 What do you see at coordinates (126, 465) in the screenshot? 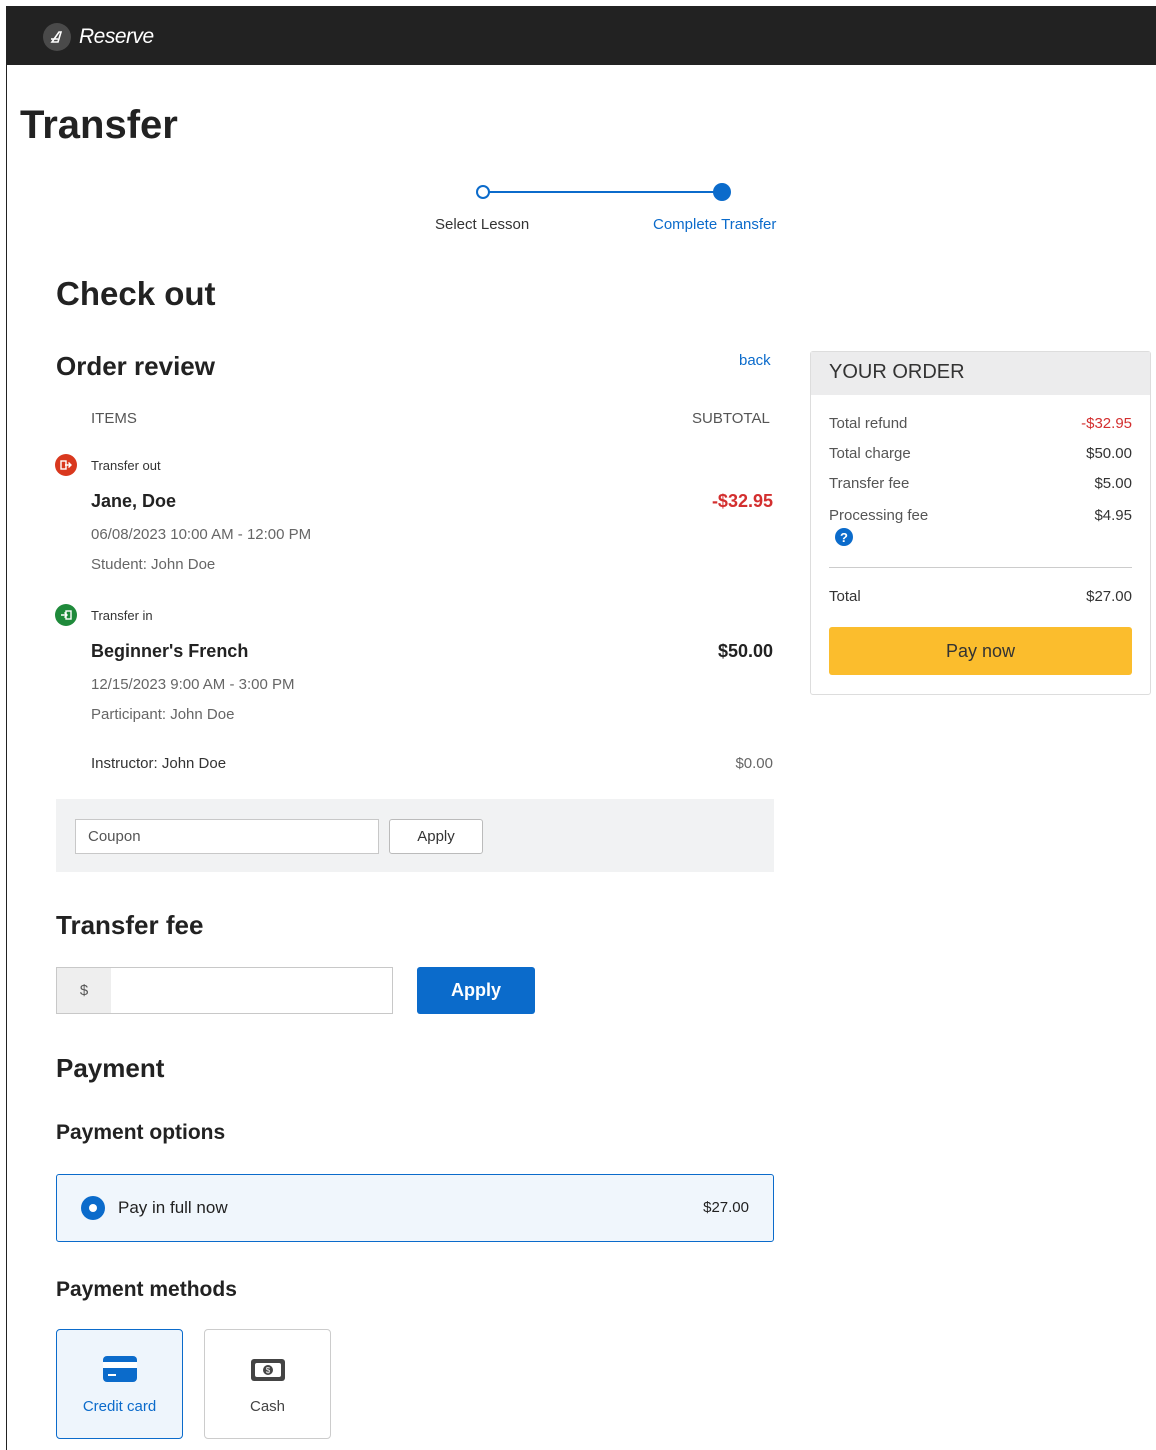
I see `transfer-out-tag: Transfer out` at bounding box center [126, 465].